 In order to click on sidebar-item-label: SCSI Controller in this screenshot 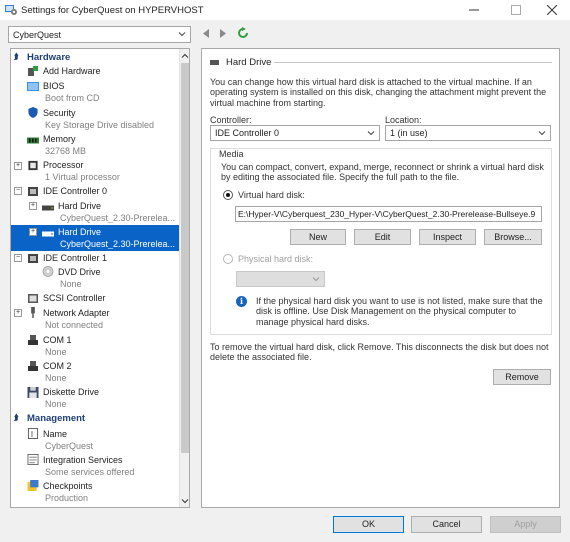, I will do `click(74, 298)`.